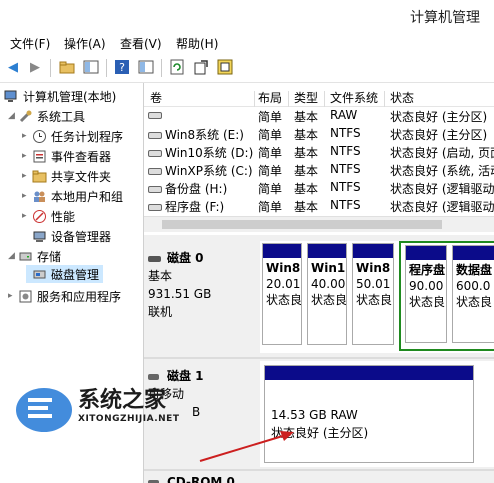 Image resolution: width=494 pixels, height=483 pixels. Describe the element at coordinates (72, 196) in the screenshot. I see `tree-item-local-users: ▸ 本地用户和组` at that location.